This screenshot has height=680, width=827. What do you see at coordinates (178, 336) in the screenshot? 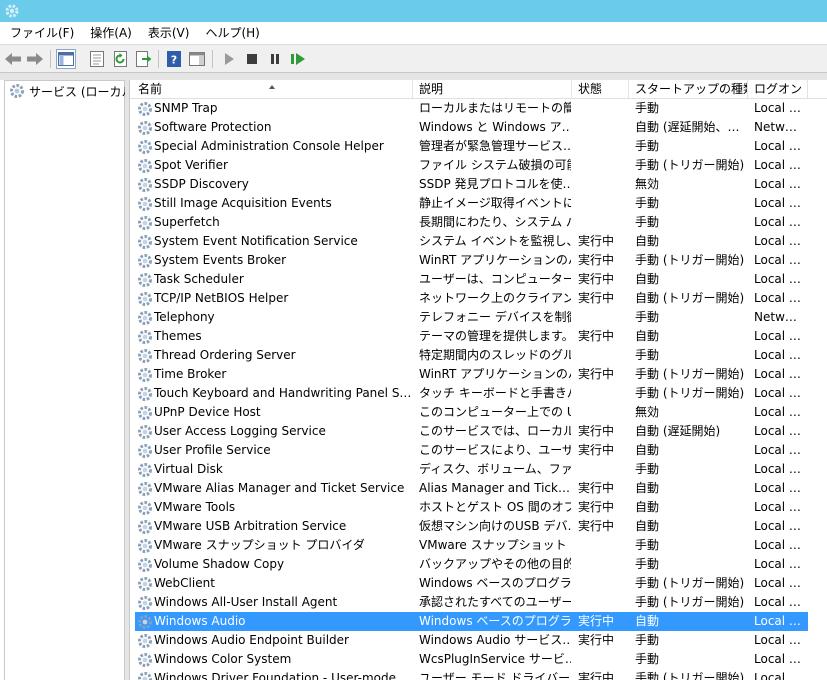
I see `service-name: Themes` at bounding box center [178, 336].